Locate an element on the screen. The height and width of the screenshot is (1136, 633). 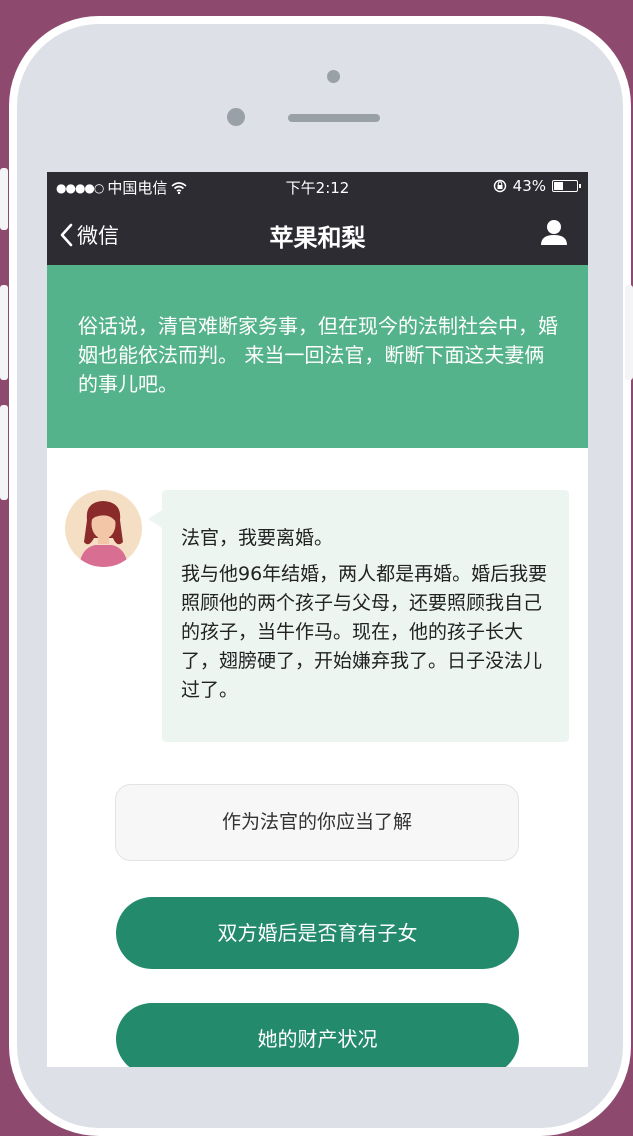
battery-level-fill is located at coordinates (558, 186).